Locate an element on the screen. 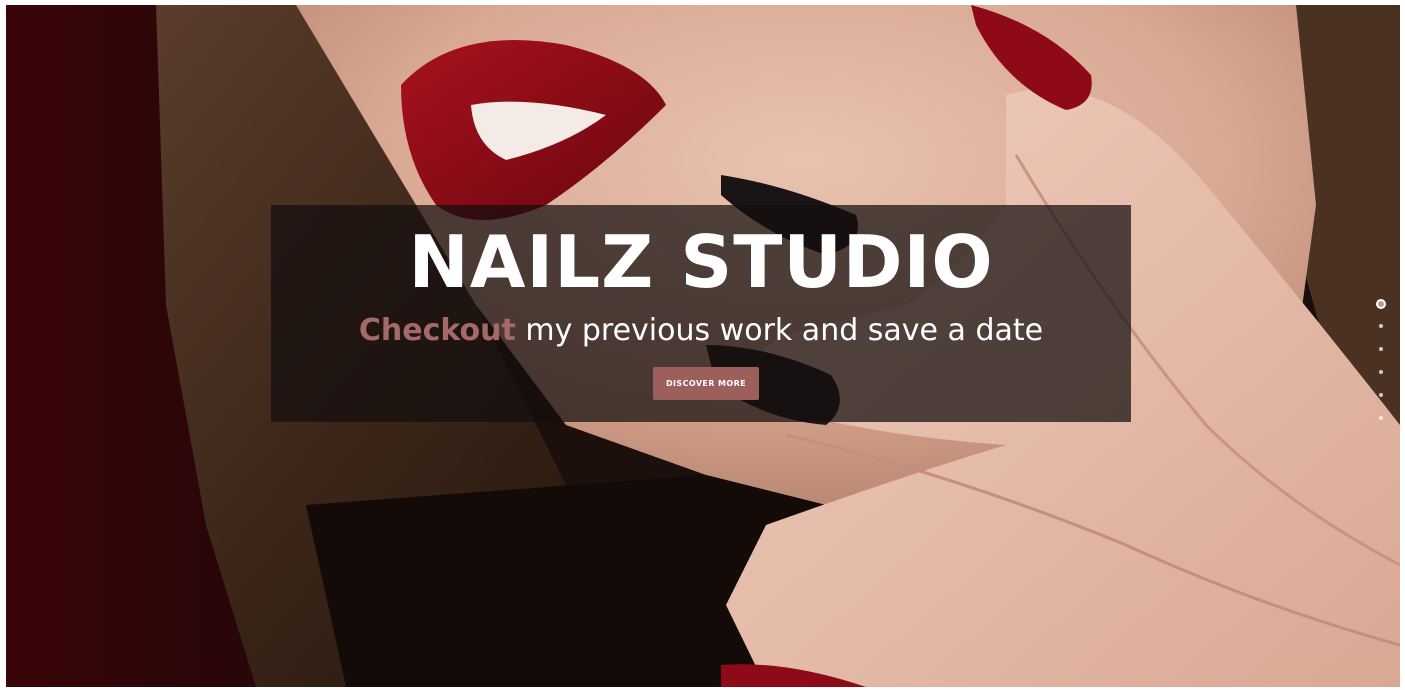 This screenshot has width=1405, height=690. tagline-accent-word: Checkout is located at coordinates (437, 330).